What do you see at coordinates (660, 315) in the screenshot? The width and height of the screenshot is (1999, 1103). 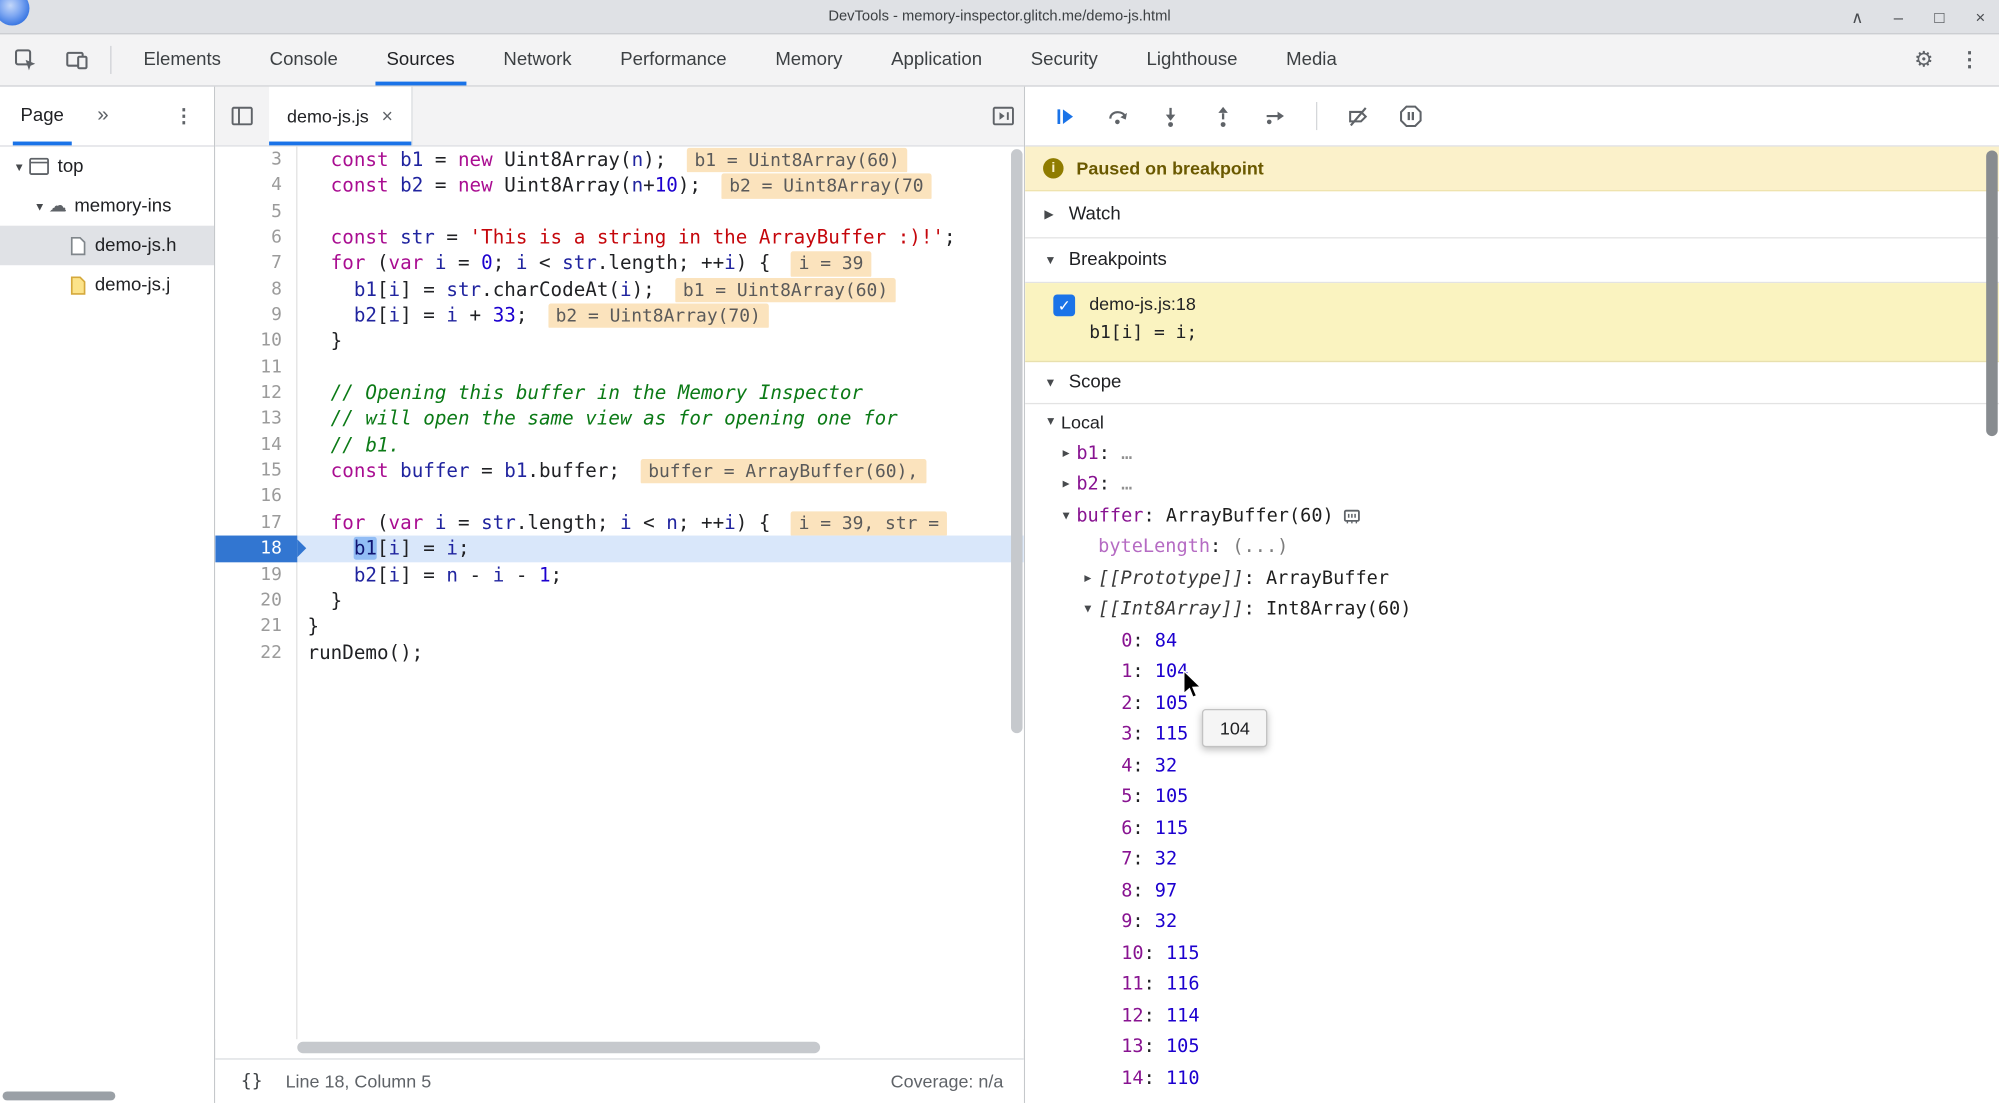 I see `code-text: b2[i] = i + 33; b2 = Uint8Array(70)` at bounding box center [660, 315].